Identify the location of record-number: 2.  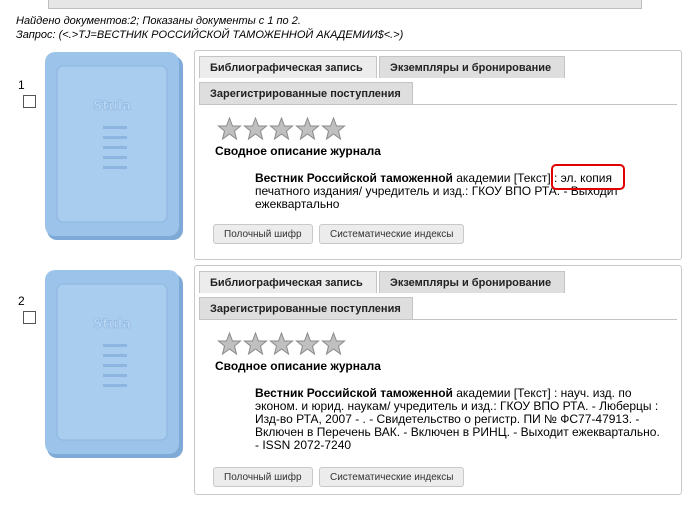
(21, 301).